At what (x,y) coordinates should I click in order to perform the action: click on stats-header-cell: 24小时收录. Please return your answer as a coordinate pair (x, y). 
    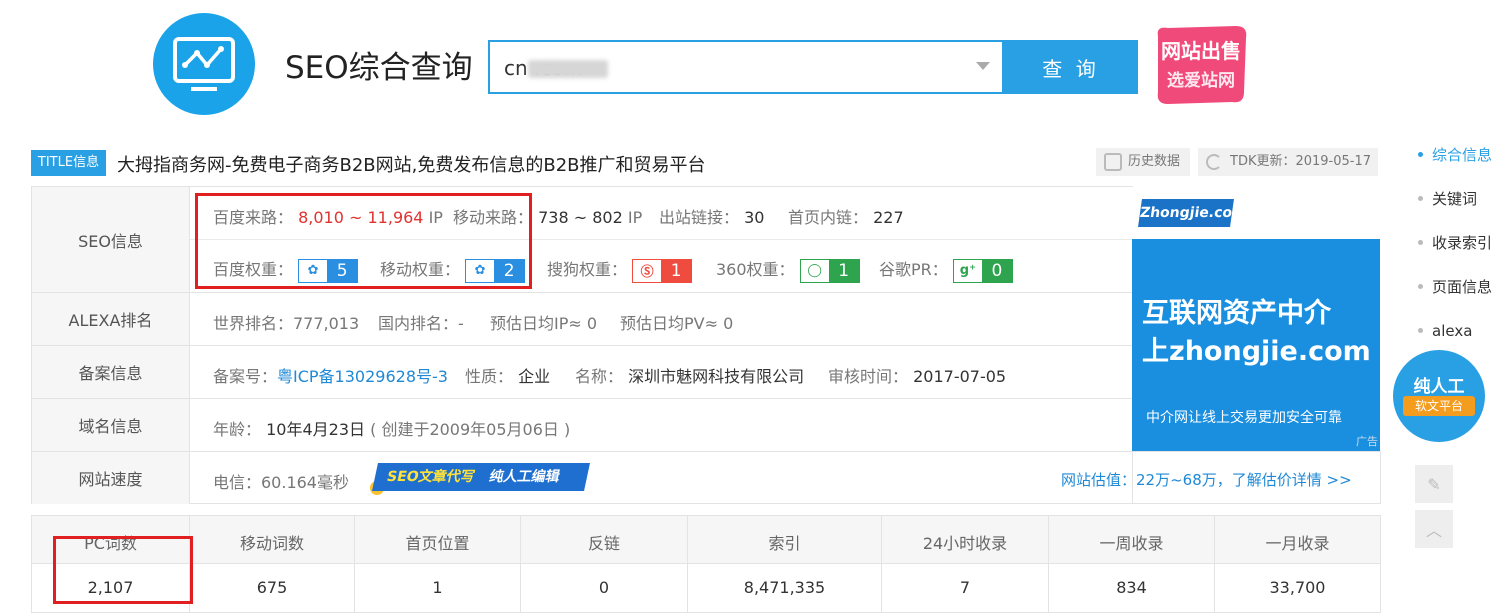
    Looking at the image, I should click on (965, 543).